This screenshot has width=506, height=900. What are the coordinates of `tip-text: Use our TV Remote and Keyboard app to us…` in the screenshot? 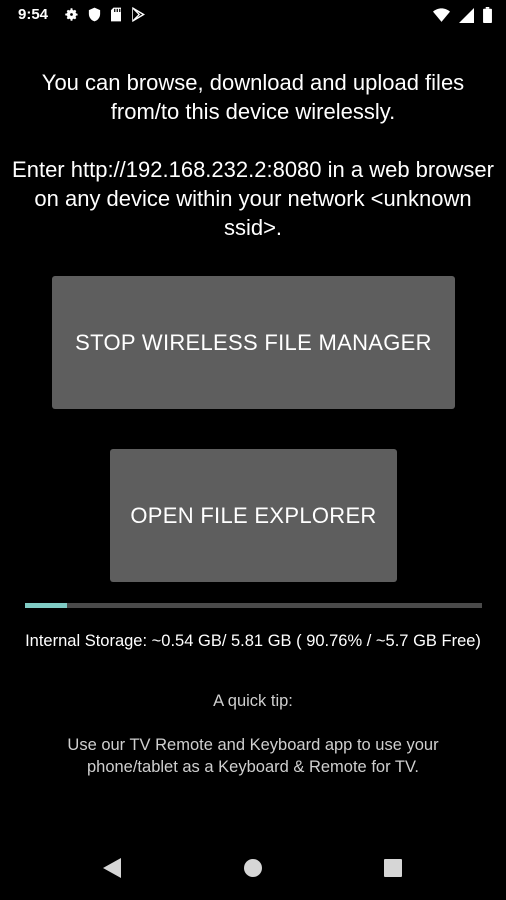 It's located at (253, 756).